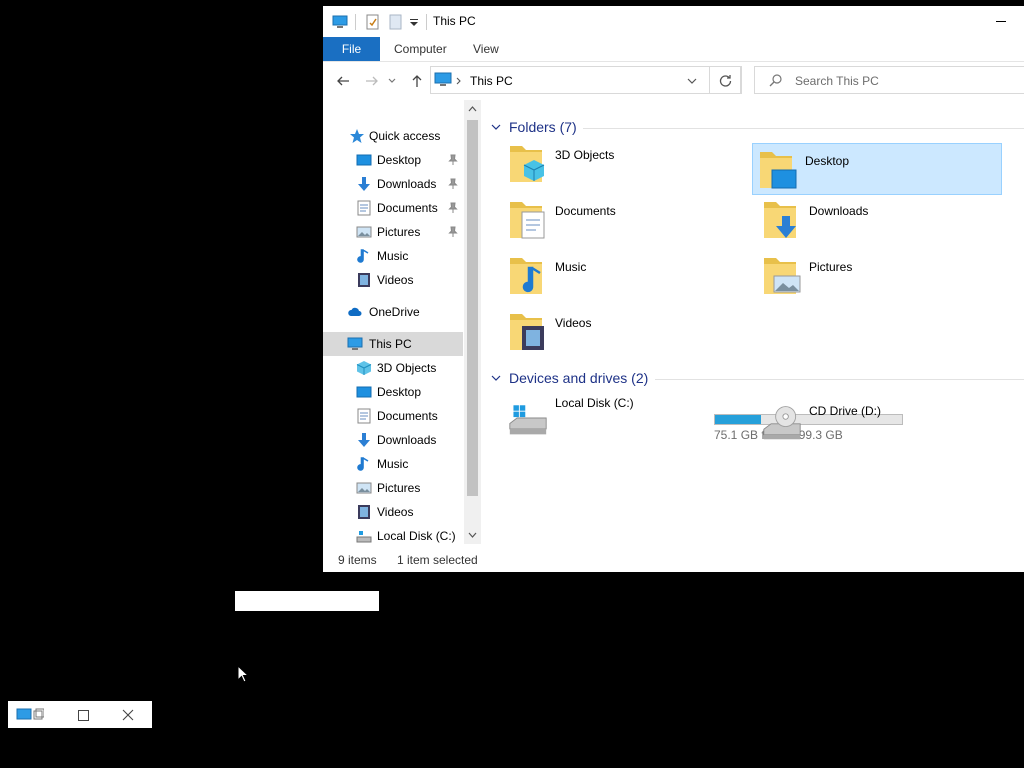 The width and height of the screenshot is (1024, 768). Describe the element at coordinates (472, 308) in the screenshot. I see `scrollbar-thumb` at that location.